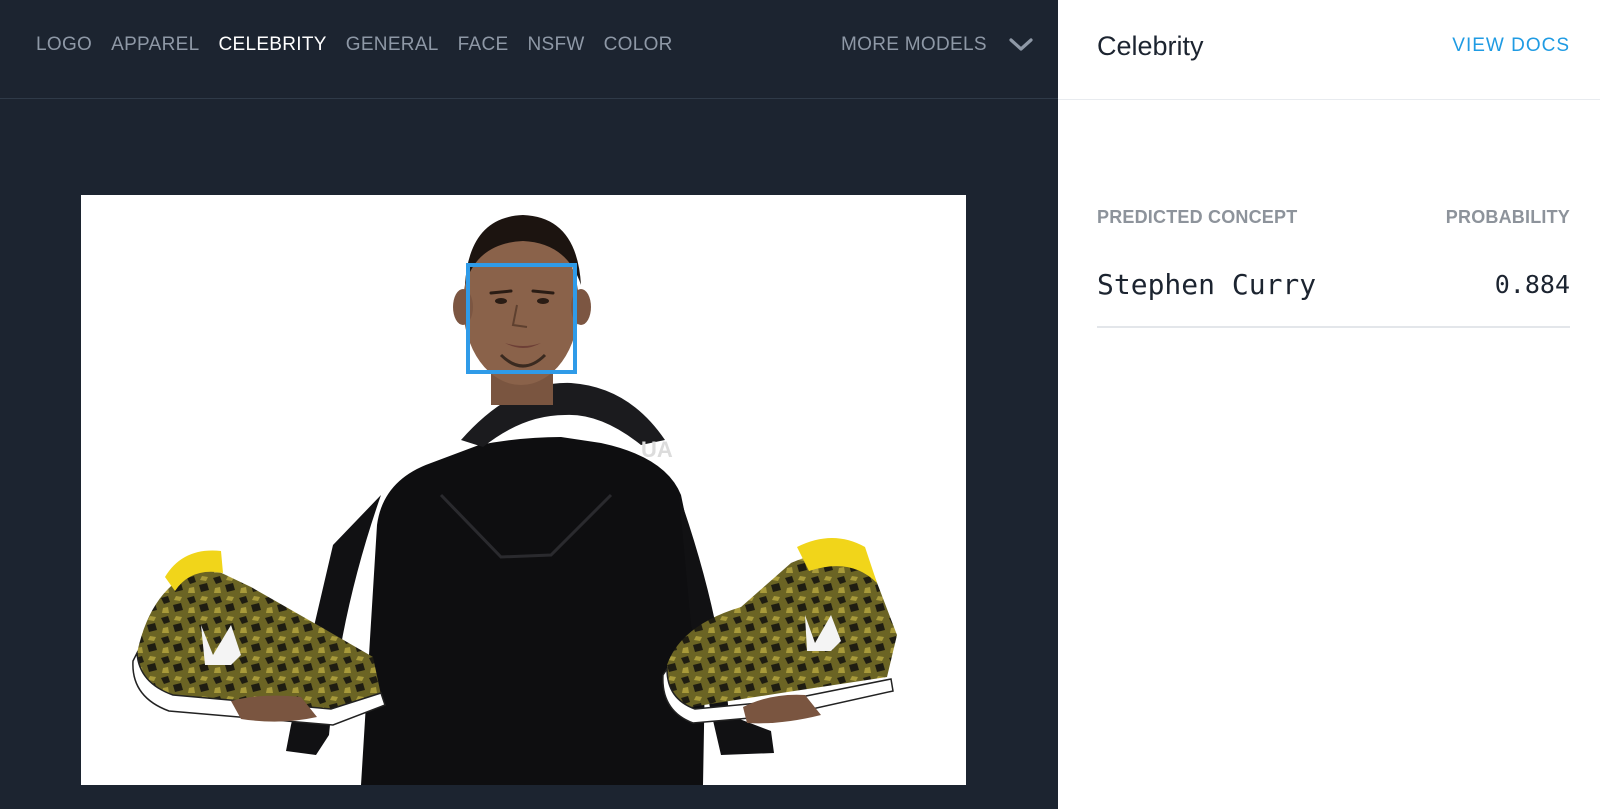  Describe the element at coordinates (1150, 46) in the screenshot. I see `model-title: Celebrity` at that location.